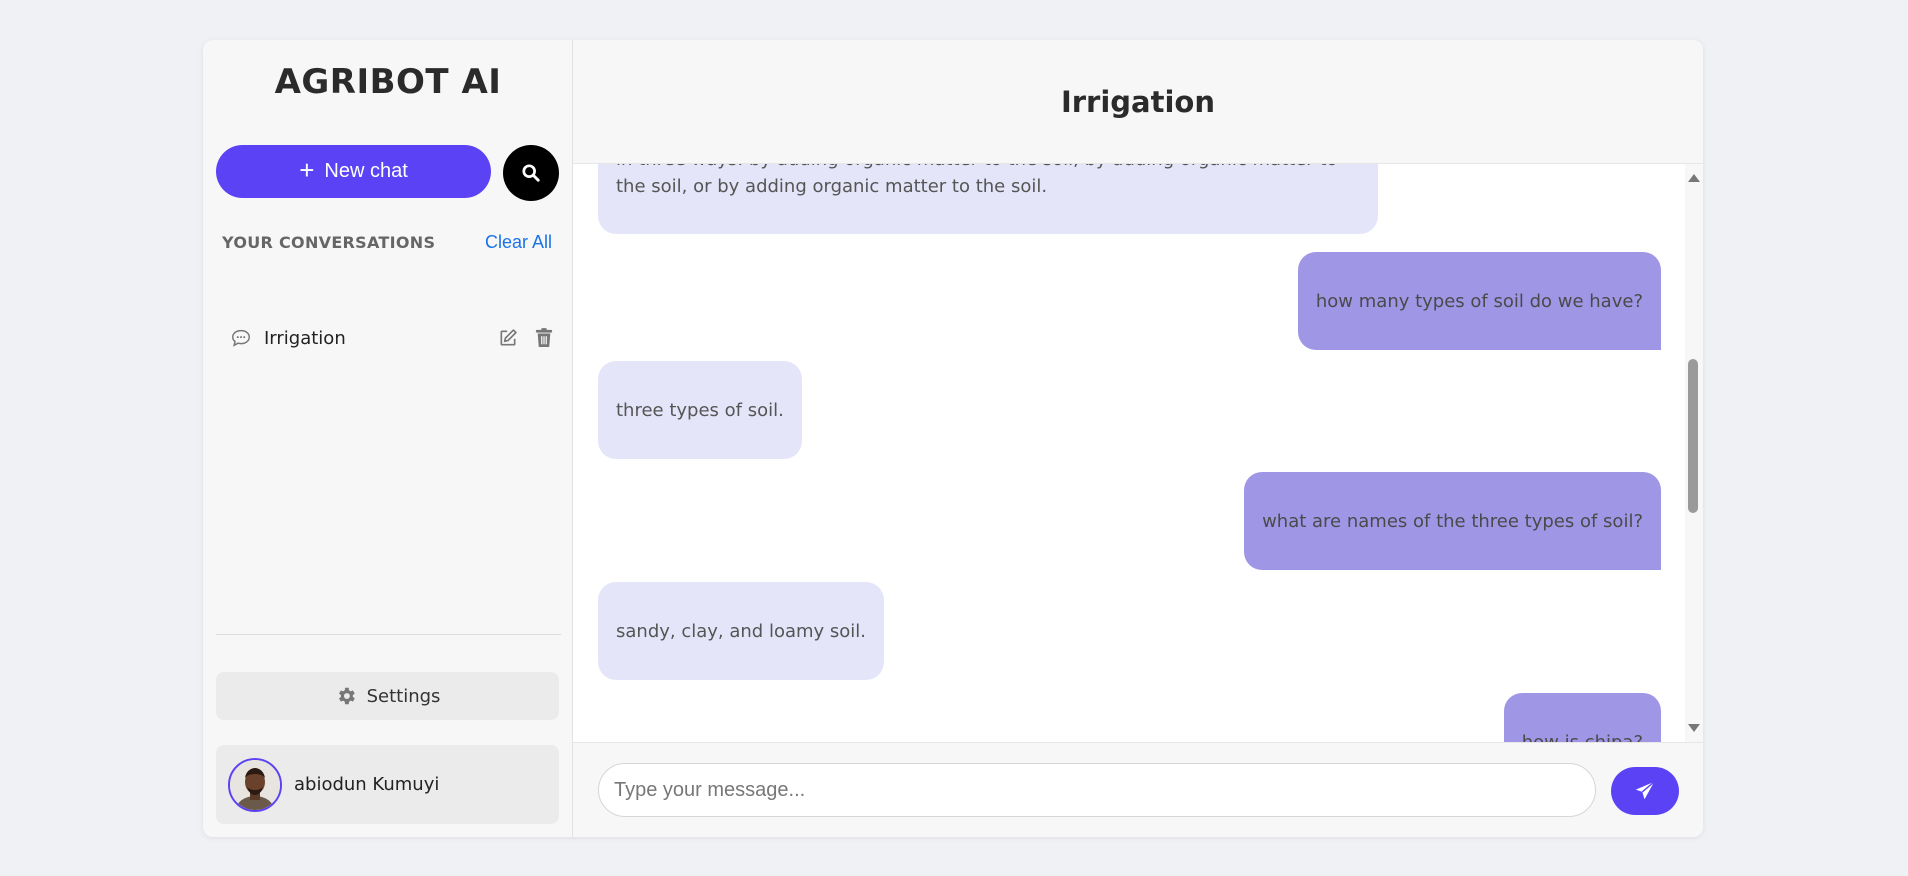 Image resolution: width=1908 pixels, height=876 pixels. Describe the element at coordinates (329, 242) in the screenshot. I see `conversations-title: YOUR CONVERSATIONS` at that location.